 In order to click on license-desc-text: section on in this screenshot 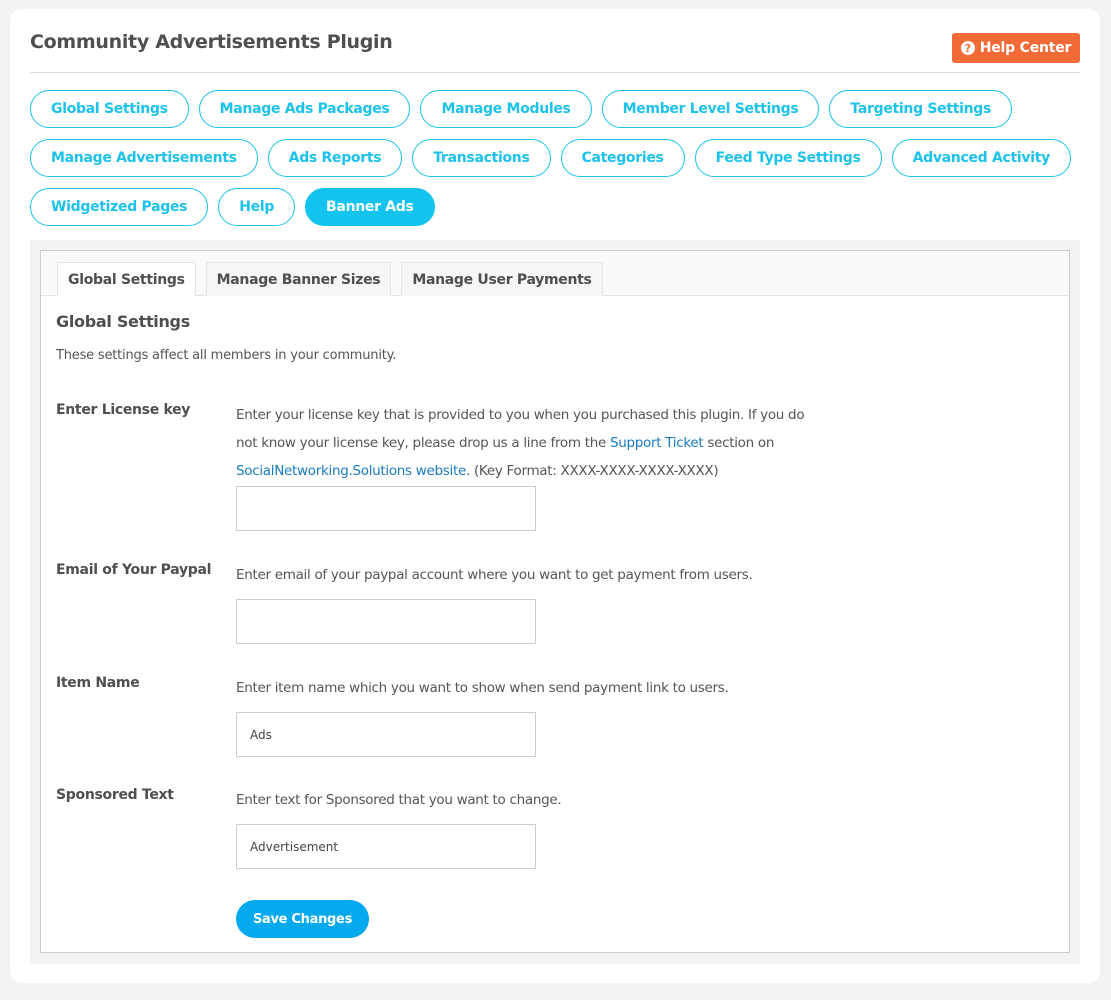, I will do `click(739, 443)`.